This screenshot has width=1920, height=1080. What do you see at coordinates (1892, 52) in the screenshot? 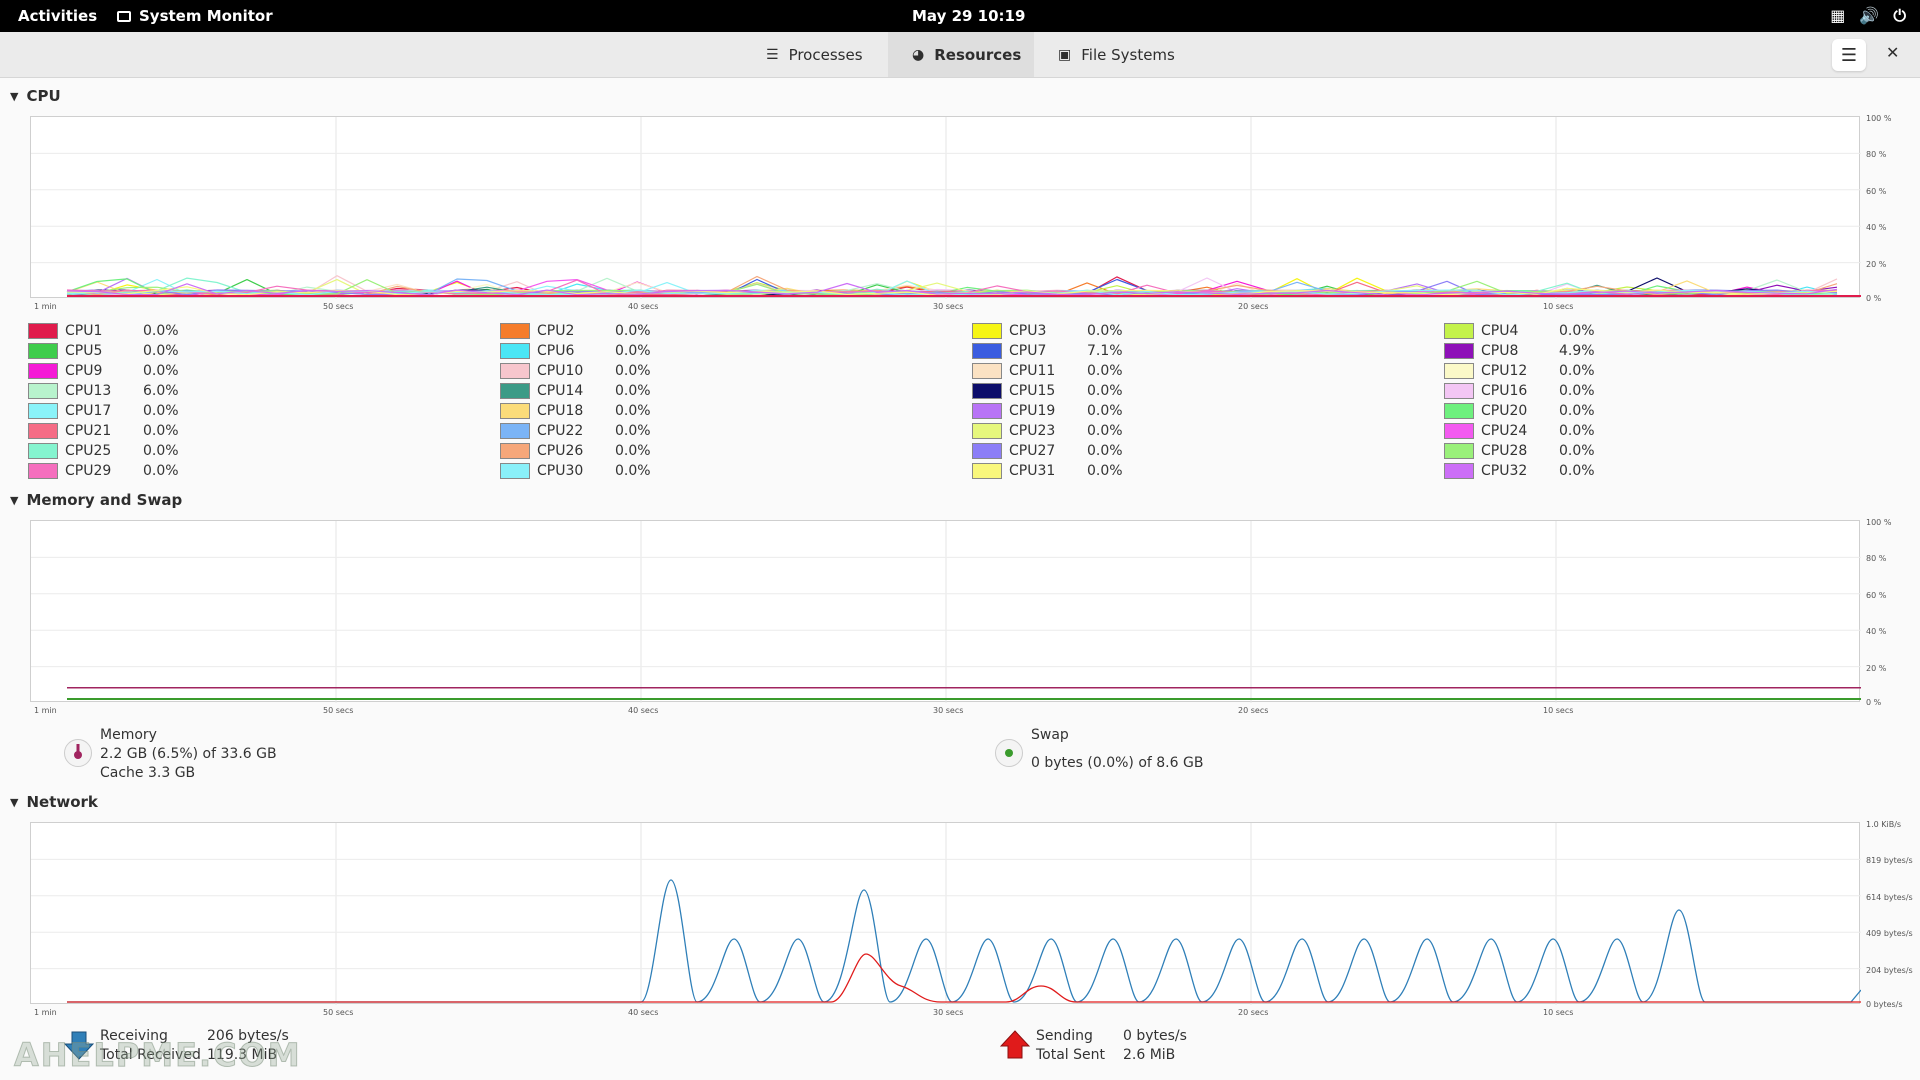
I see `close-button: ✕` at bounding box center [1892, 52].